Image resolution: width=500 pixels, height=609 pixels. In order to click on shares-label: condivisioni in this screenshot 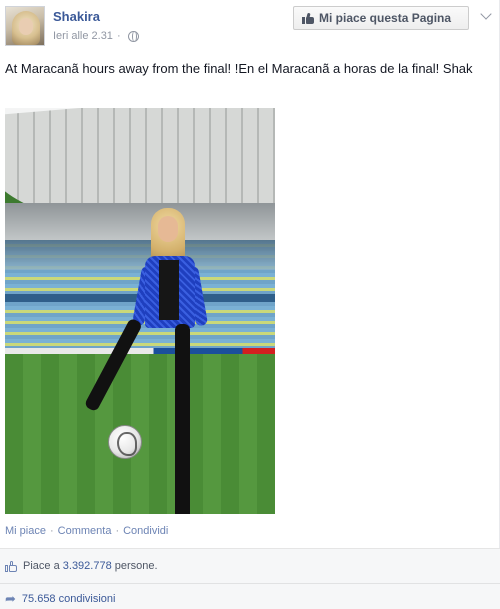, I will do `click(87, 599)`.